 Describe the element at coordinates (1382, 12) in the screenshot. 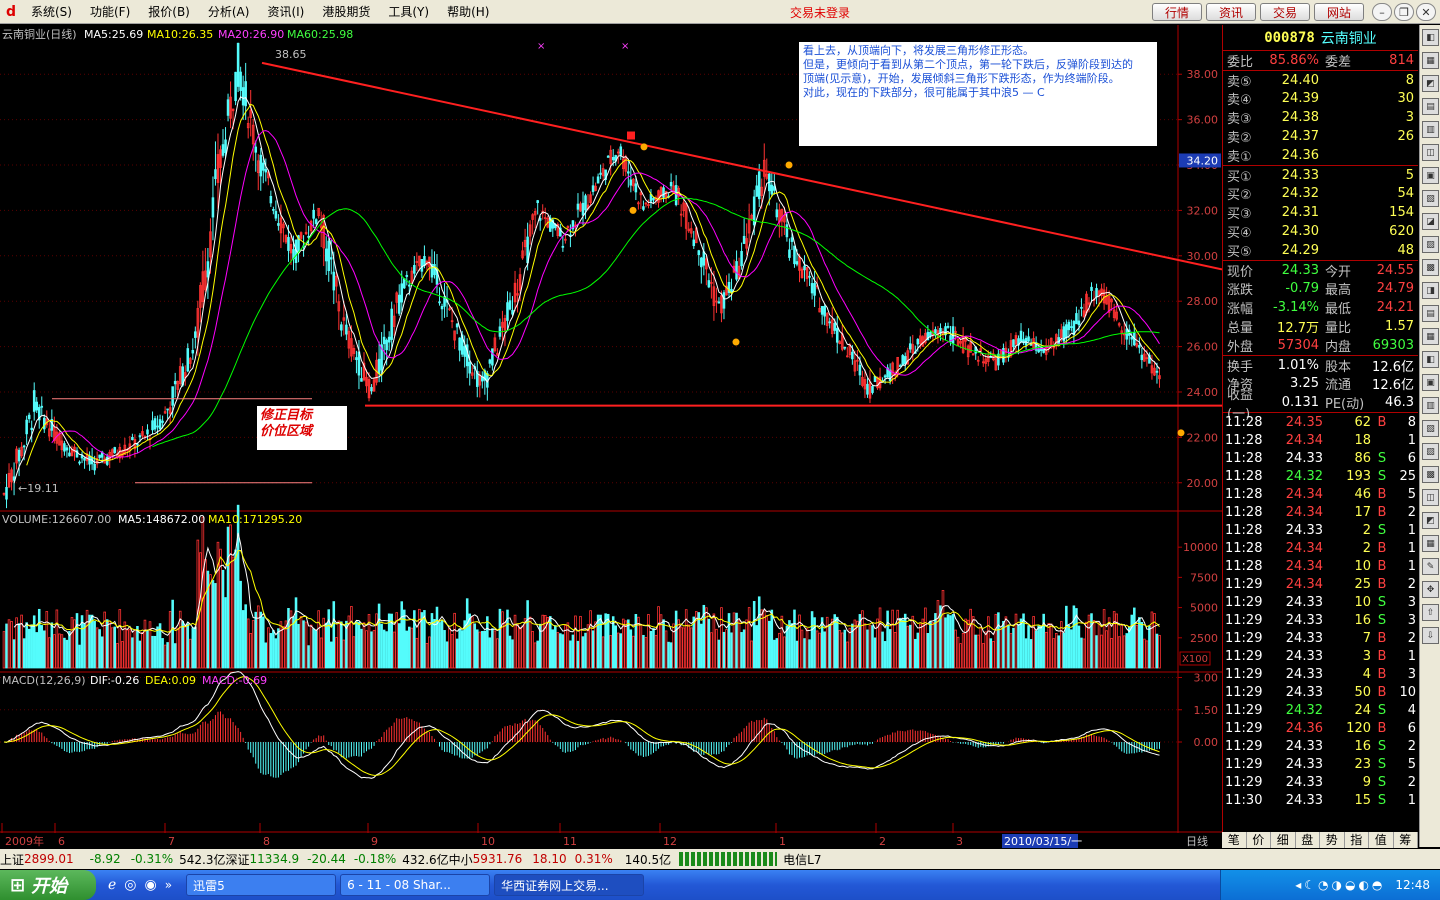

I see `minimize-icon: –` at that location.